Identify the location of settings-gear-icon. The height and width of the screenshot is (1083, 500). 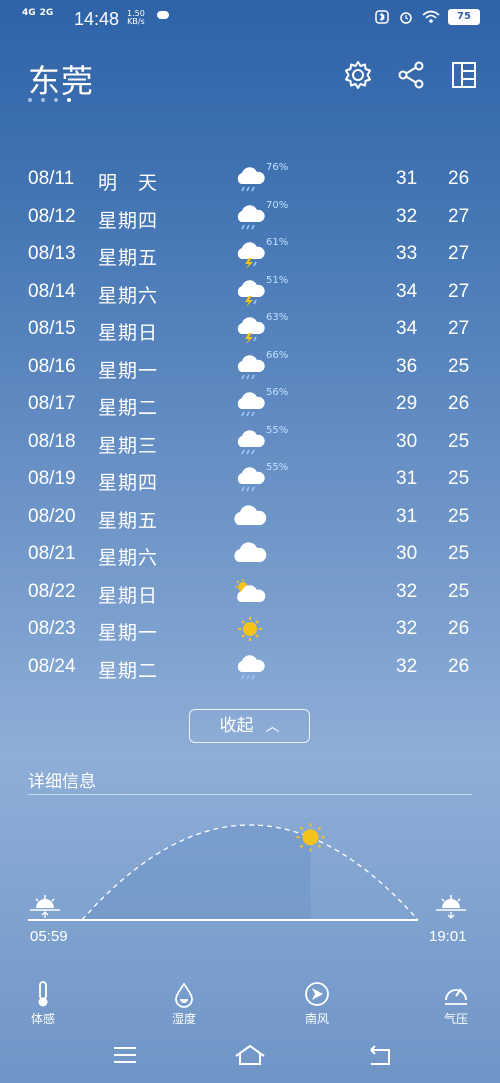
(358, 75).